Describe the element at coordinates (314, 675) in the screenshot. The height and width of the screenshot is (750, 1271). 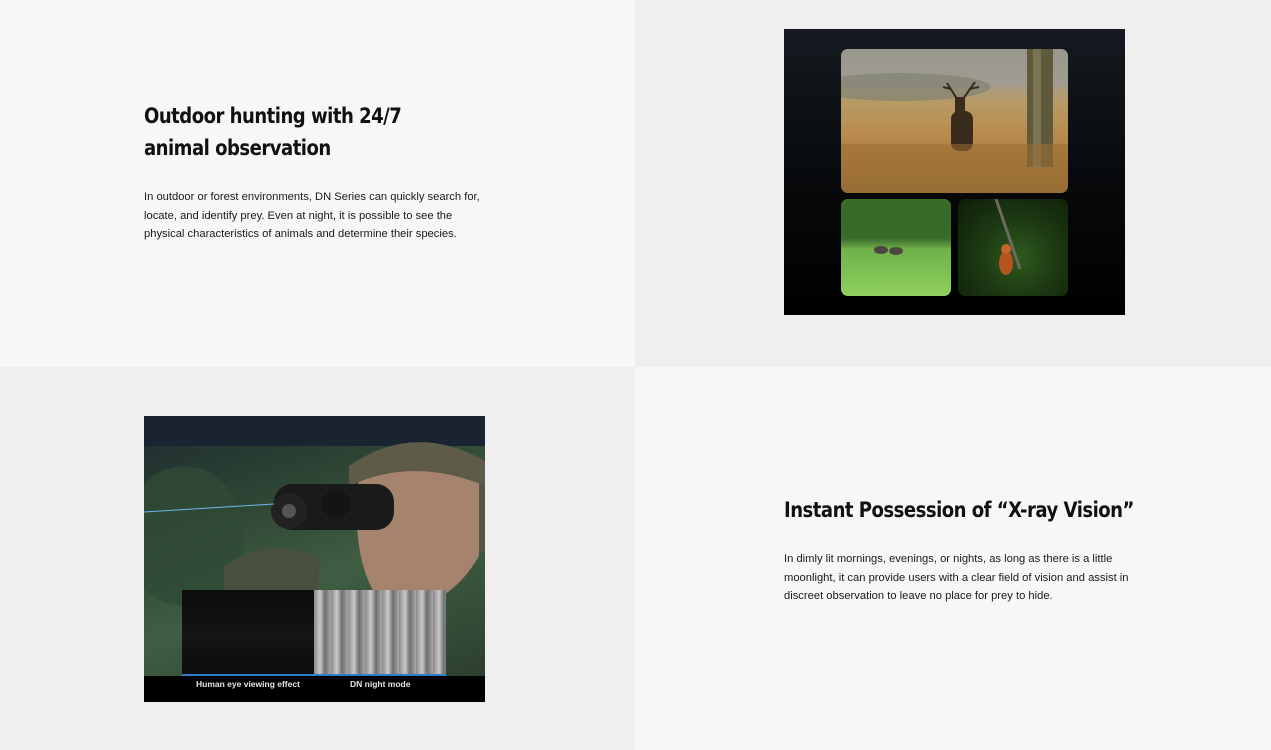
I see `comparison-divider-line` at that location.